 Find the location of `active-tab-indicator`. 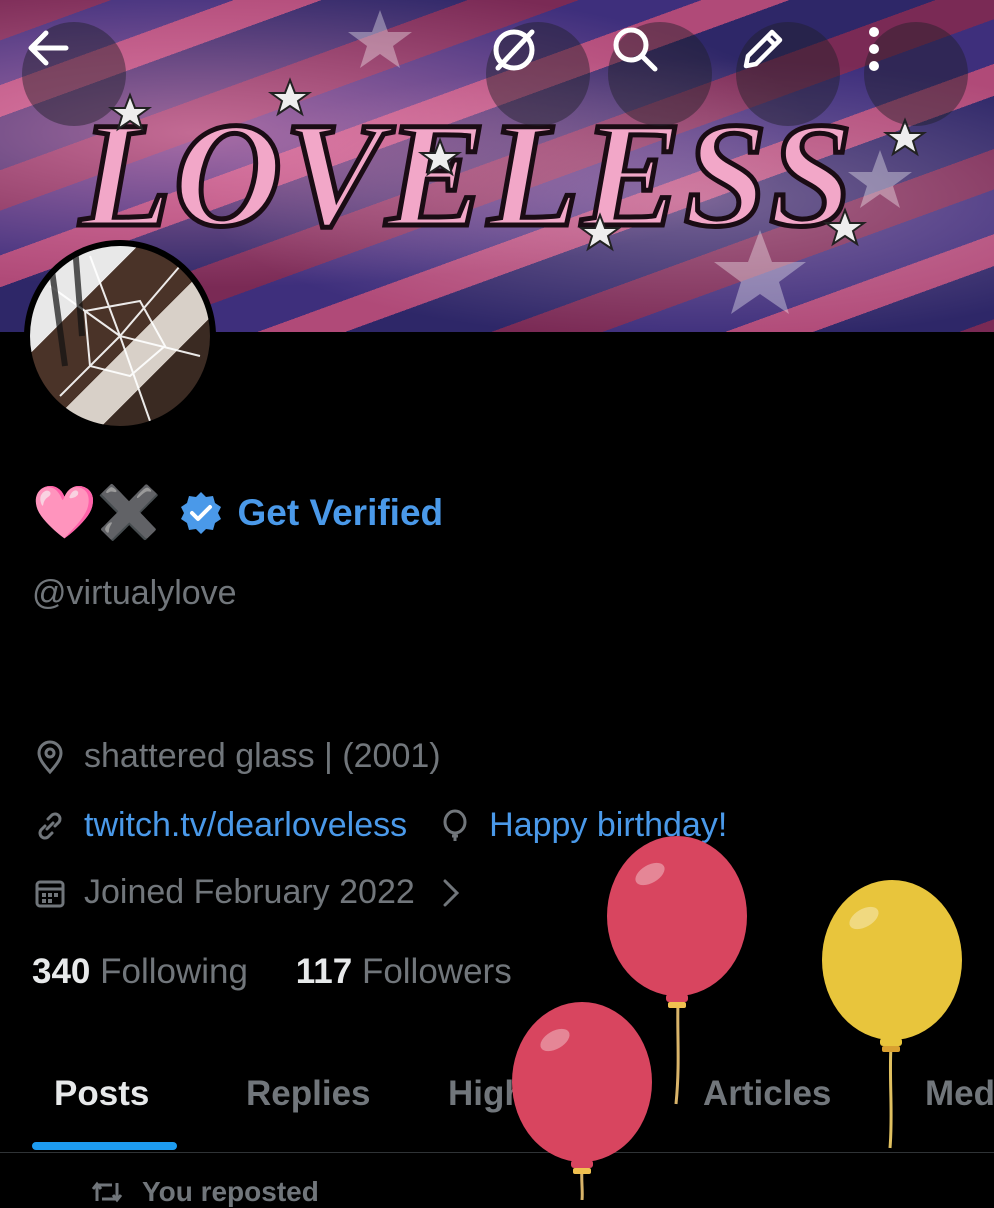

active-tab-indicator is located at coordinates (104, 1146).